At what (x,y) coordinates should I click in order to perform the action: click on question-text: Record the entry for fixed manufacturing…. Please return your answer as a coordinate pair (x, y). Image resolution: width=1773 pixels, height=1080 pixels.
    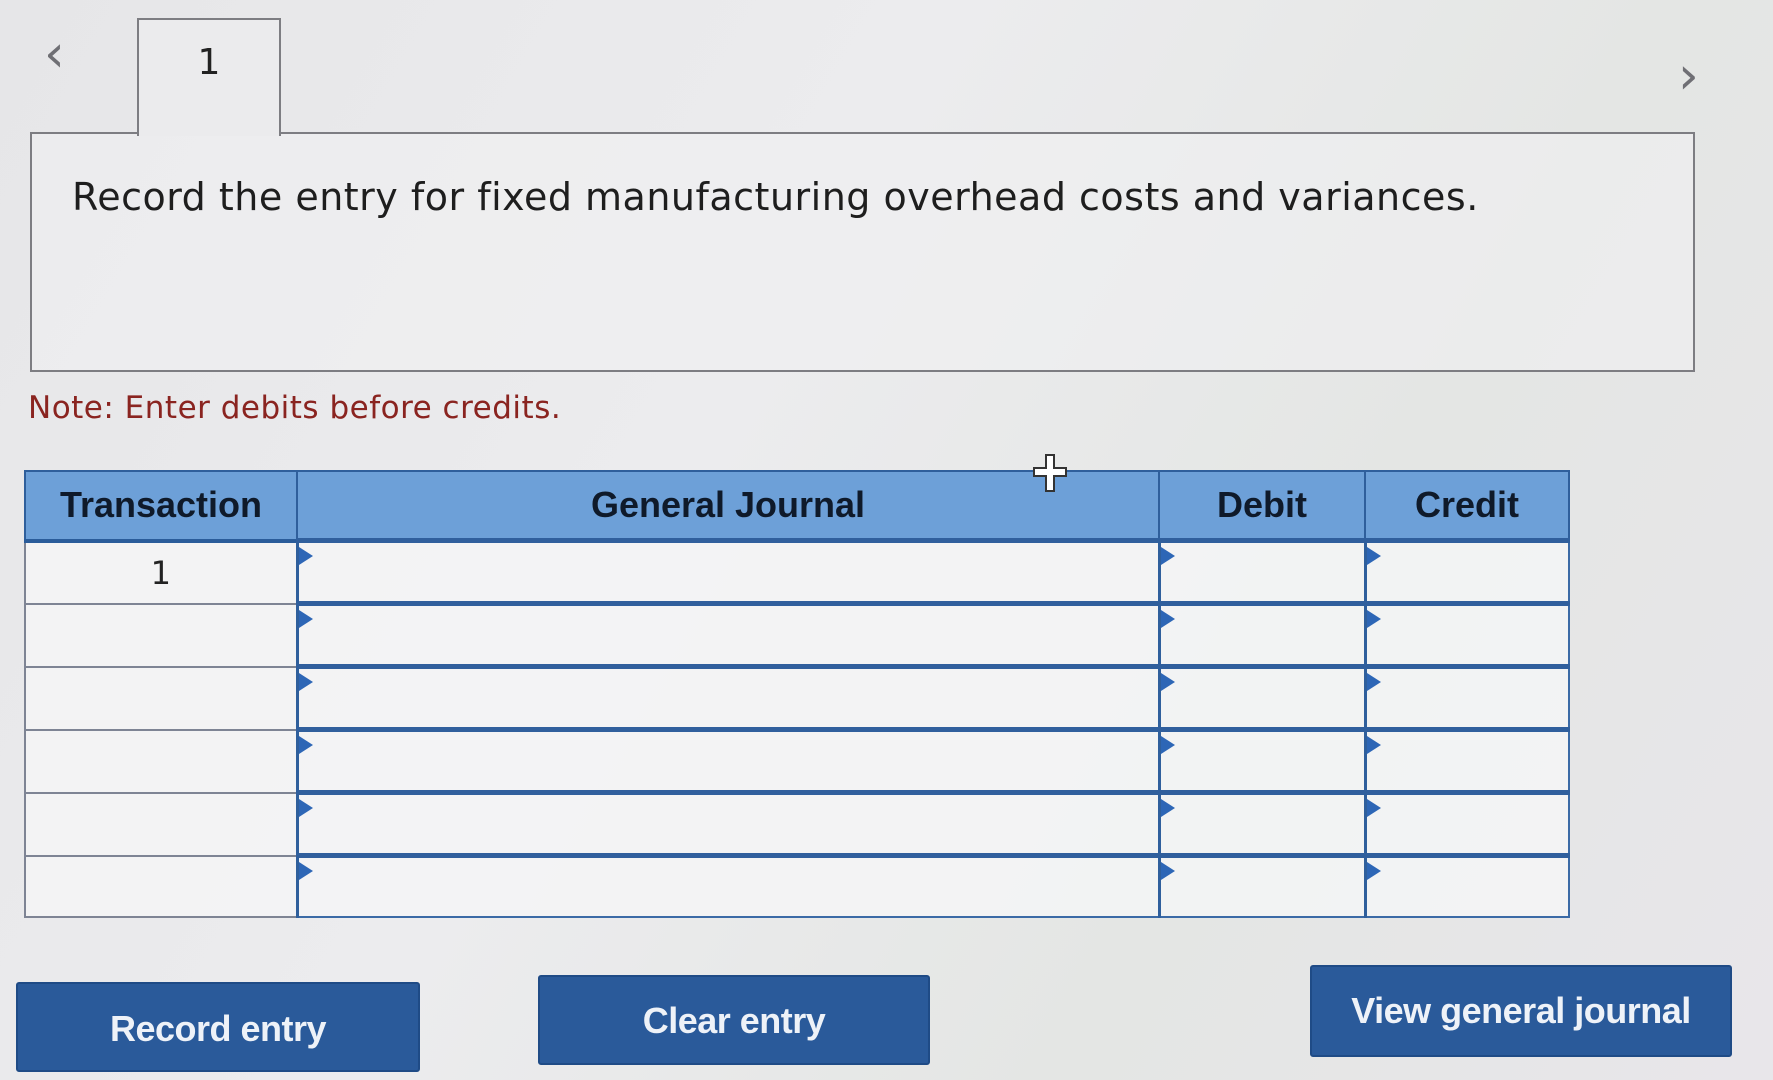
    Looking at the image, I should click on (775, 197).